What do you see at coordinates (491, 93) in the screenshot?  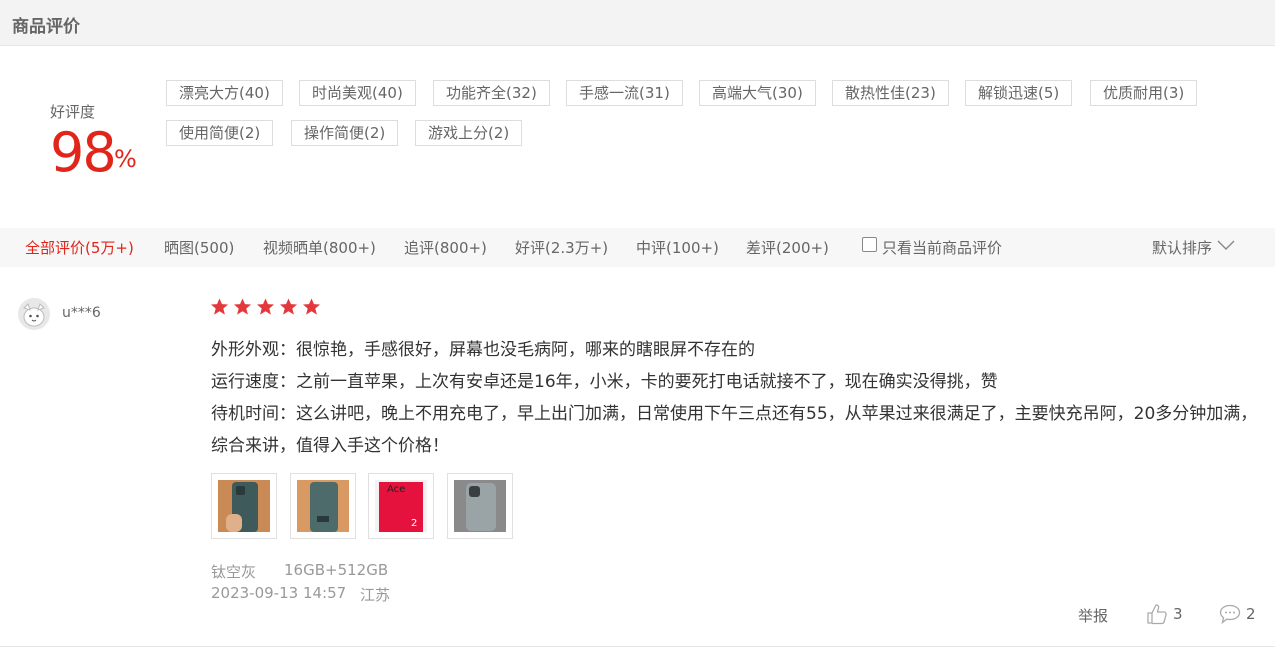 I see `review-tag: 功能齐全(32)` at bounding box center [491, 93].